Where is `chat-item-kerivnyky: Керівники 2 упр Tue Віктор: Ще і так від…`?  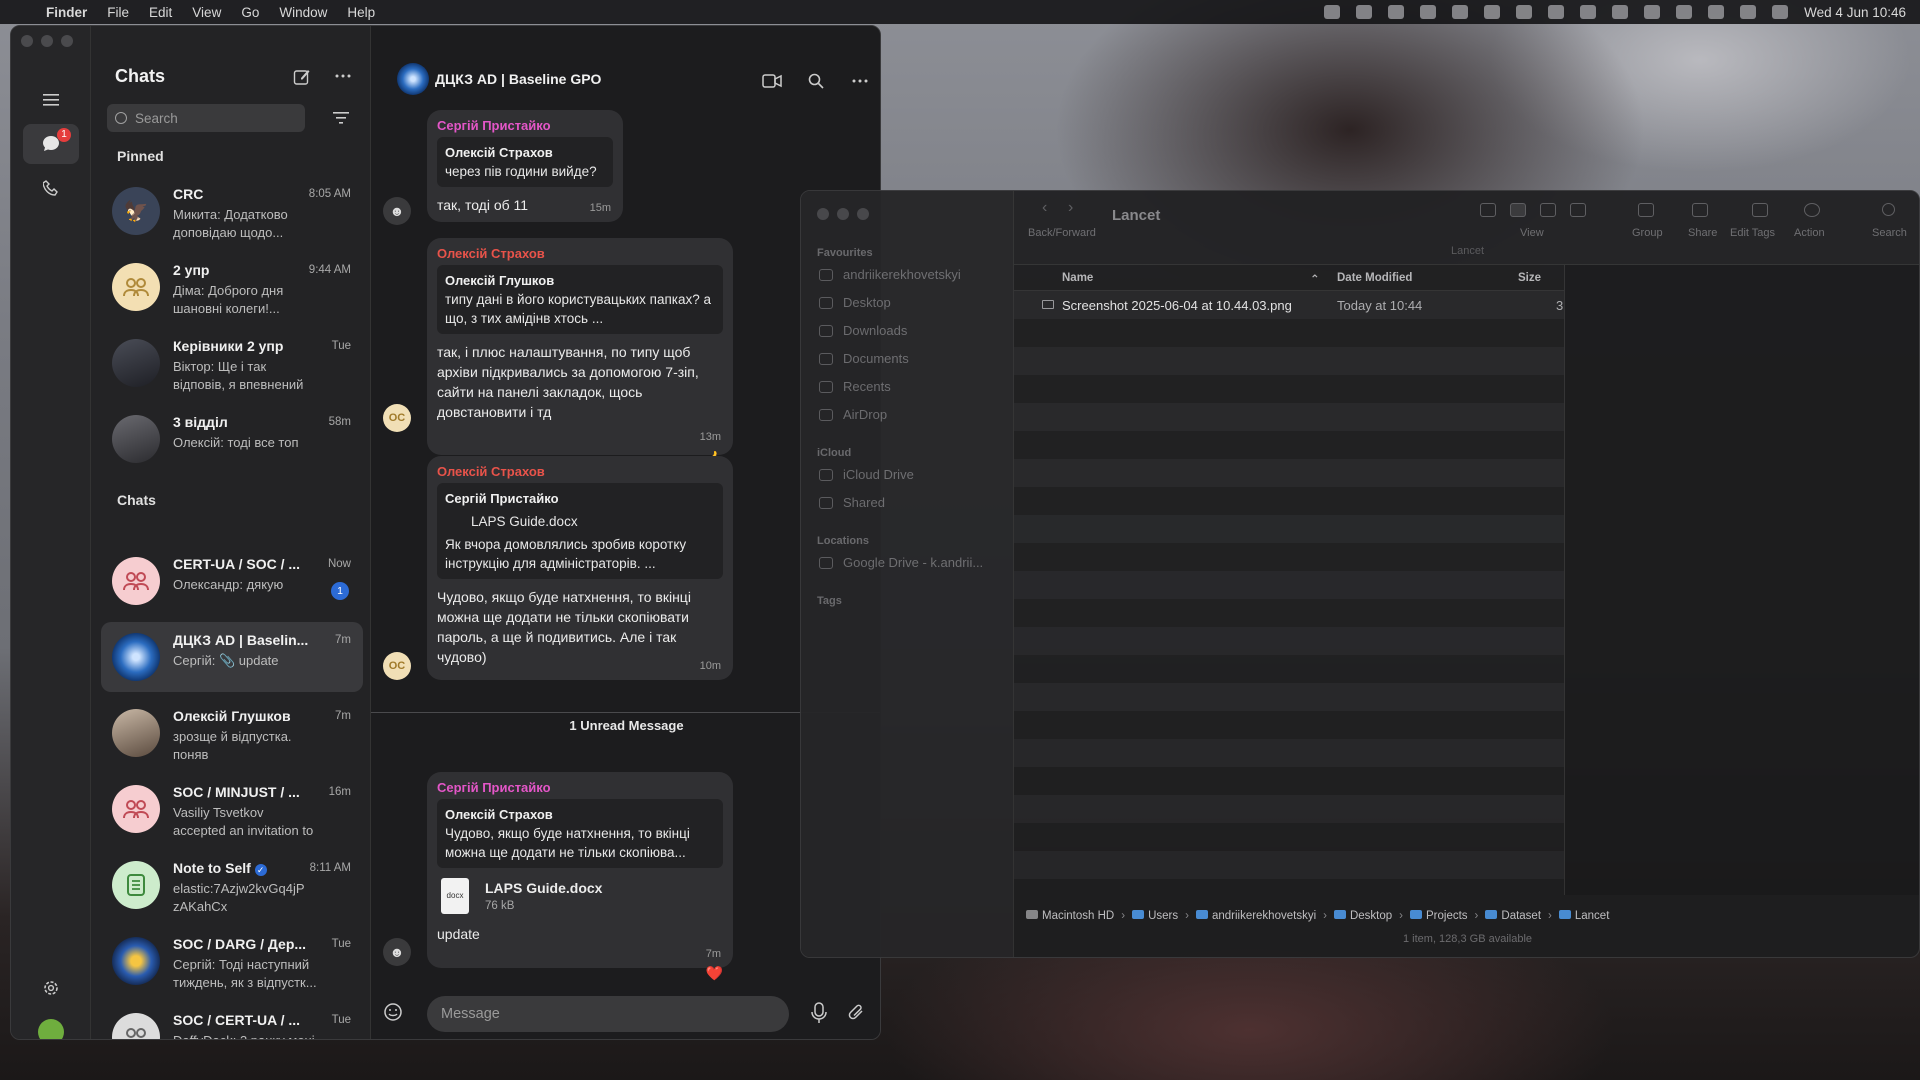 chat-item-kerivnyky: Керівники 2 упр Tue Віктор: Ще і так від… is located at coordinates (232, 363).